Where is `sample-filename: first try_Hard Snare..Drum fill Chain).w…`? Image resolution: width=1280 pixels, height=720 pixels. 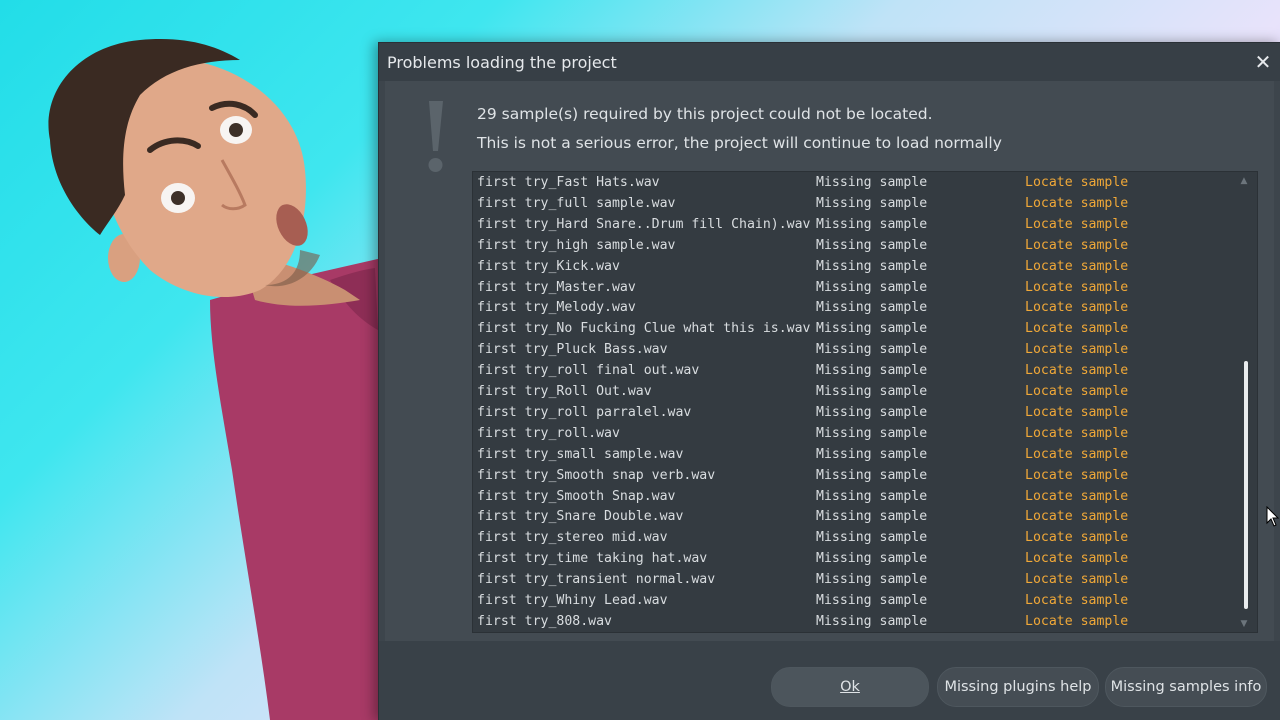
sample-filename: first try_Hard Snare..Drum fill Chain).w… is located at coordinates (644, 224).